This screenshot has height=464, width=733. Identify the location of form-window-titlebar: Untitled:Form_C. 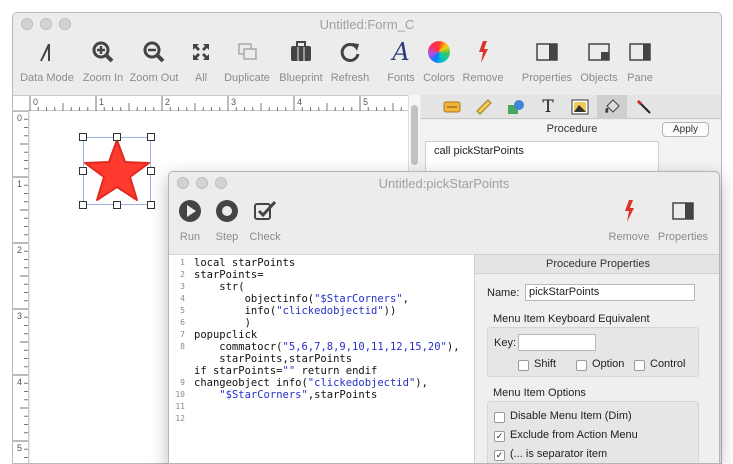
(367, 24).